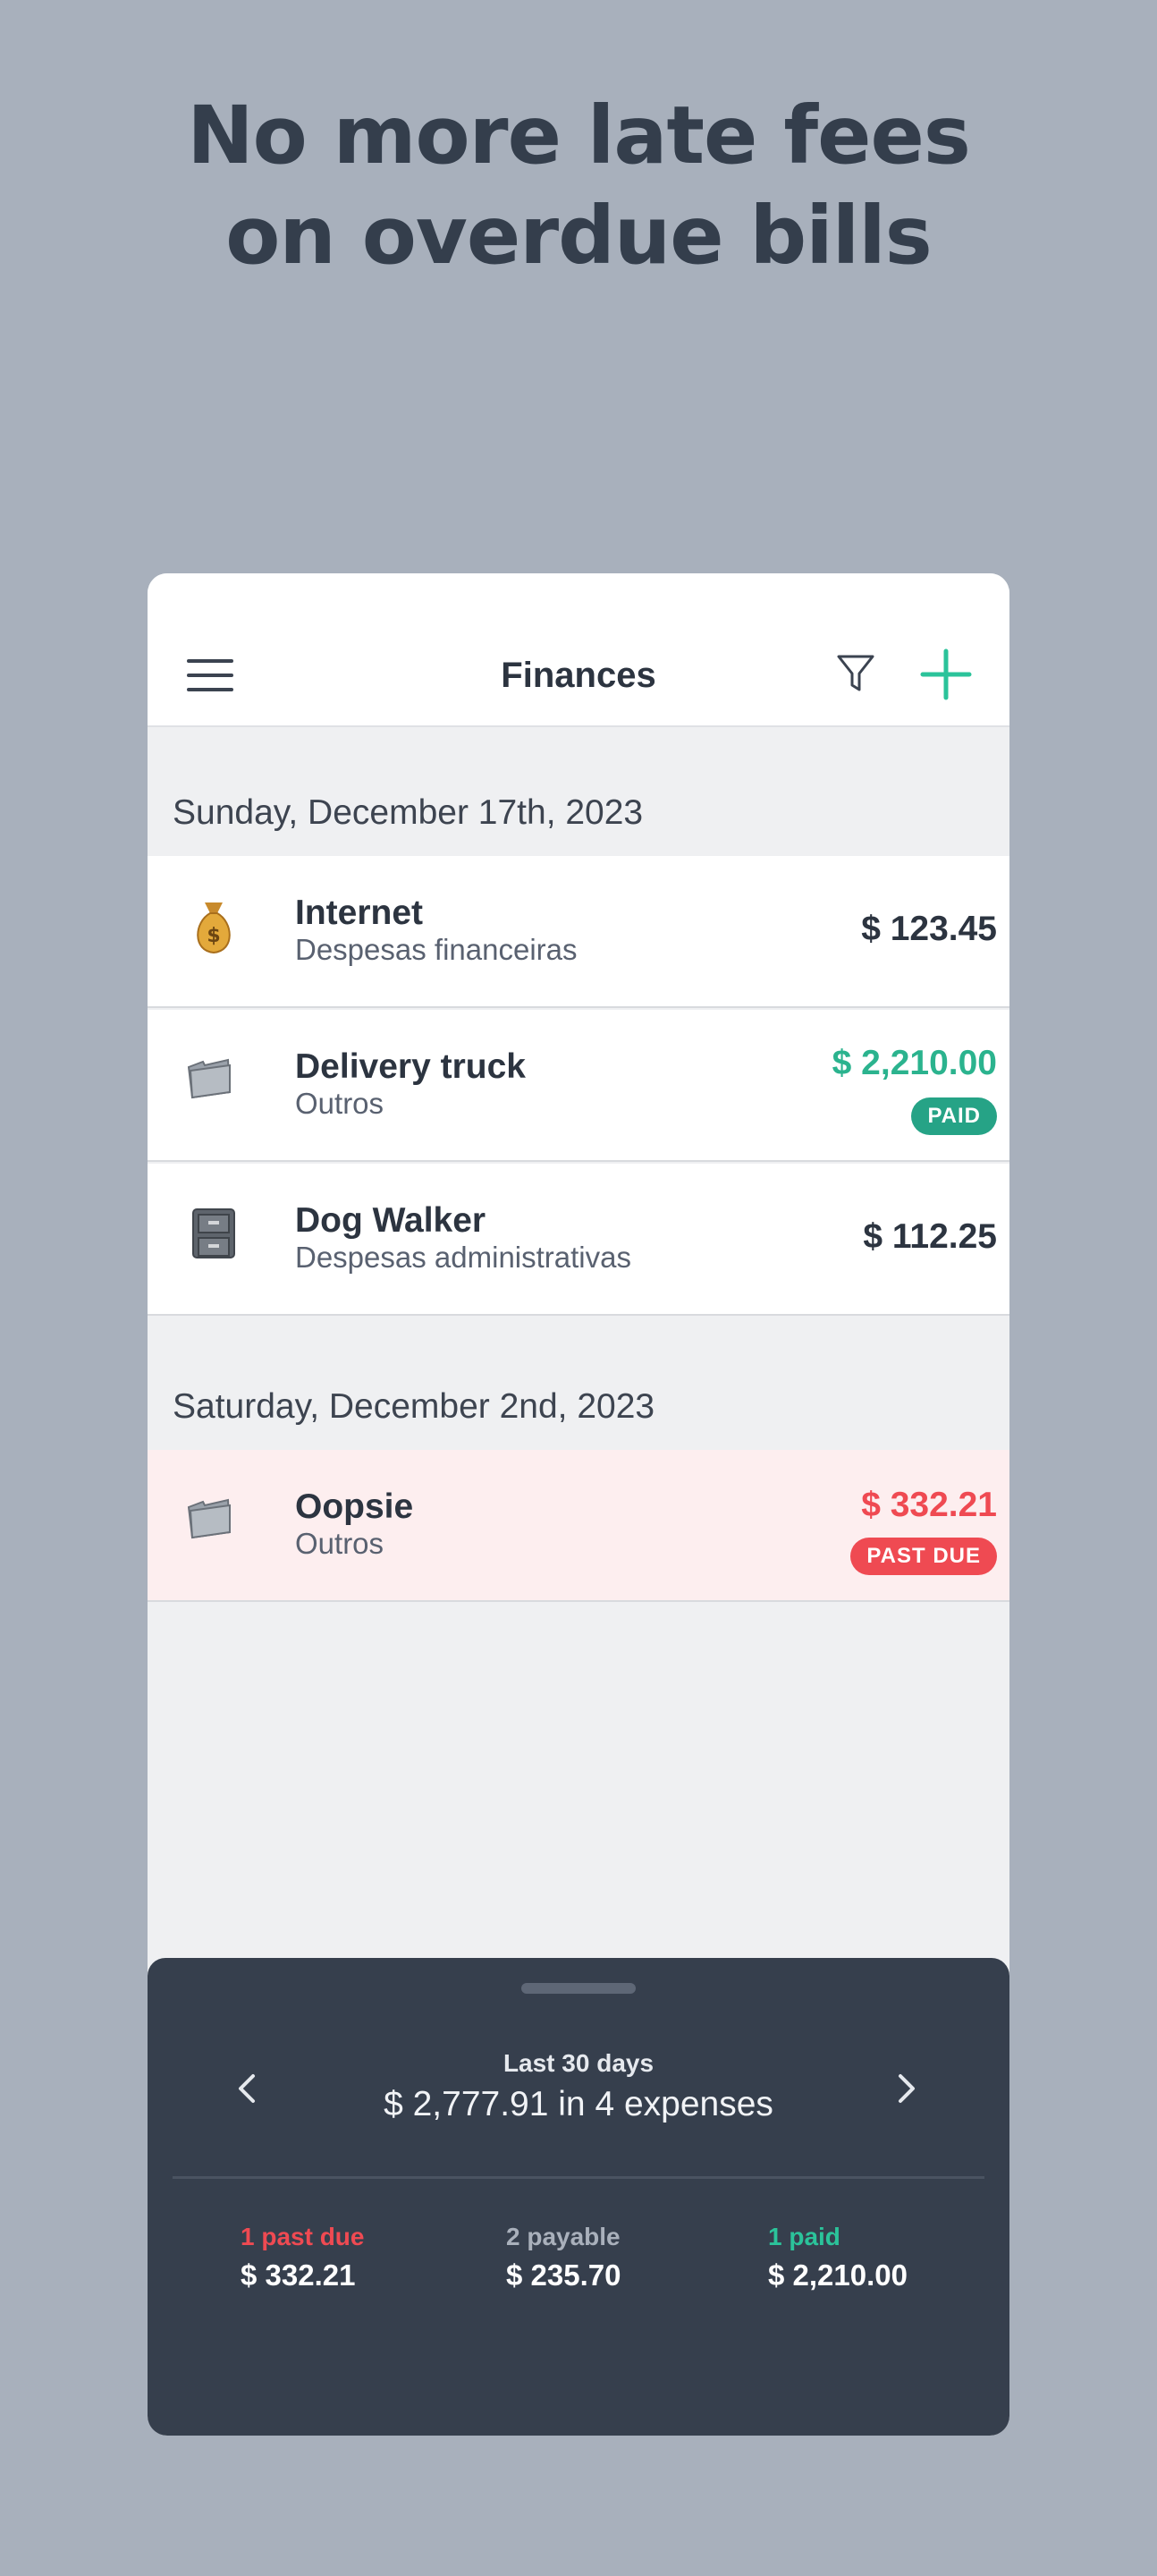  What do you see at coordinates (390, 1220) in the screenshot?
I see `expense-name: Dog Walker` at bounding box center [390, 1220].